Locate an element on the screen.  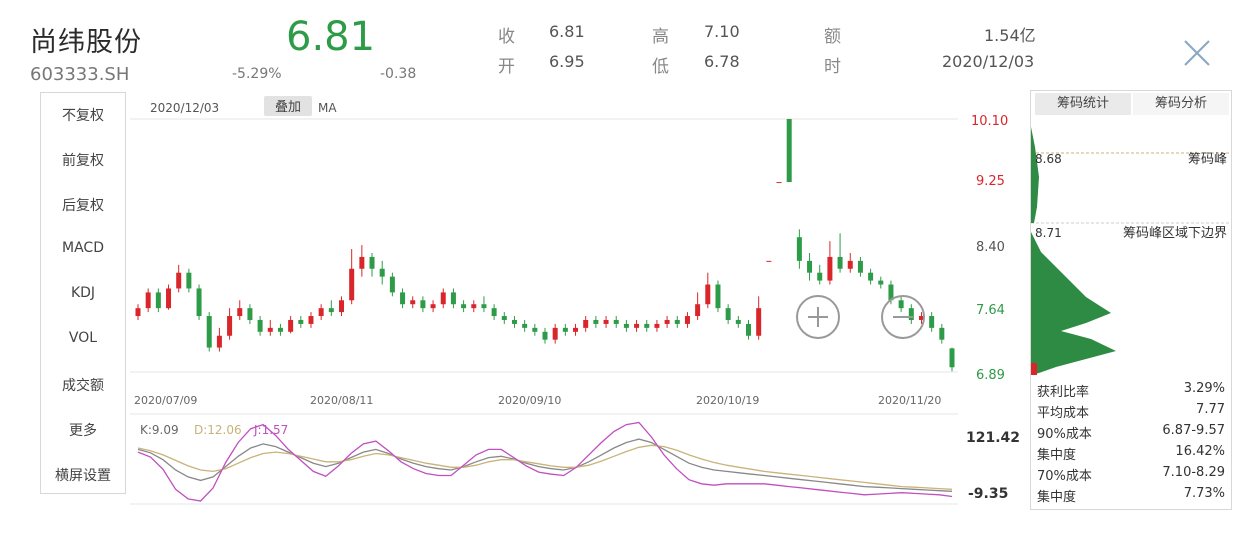
close-icon is located at coordinates (1197, 53).